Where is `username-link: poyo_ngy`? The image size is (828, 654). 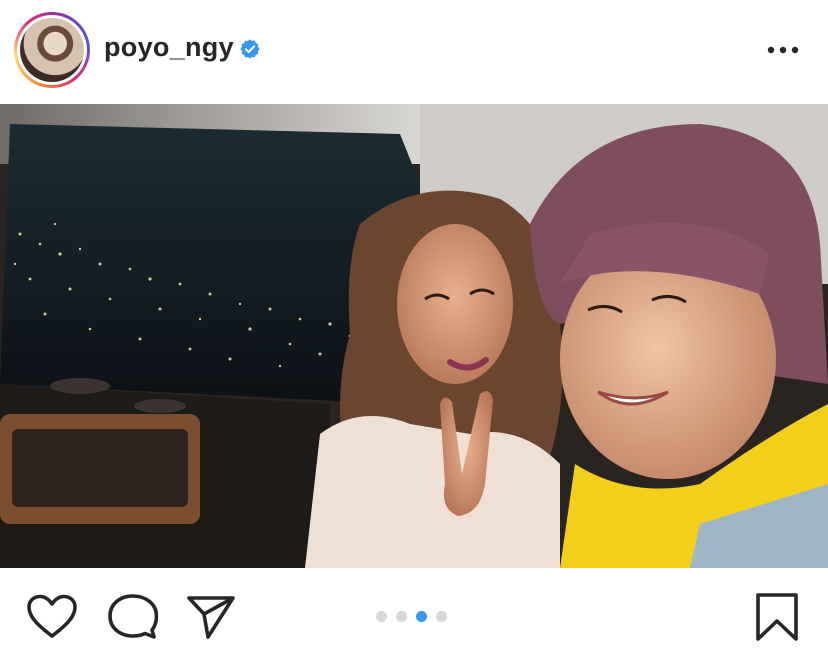 username-link: poyo_ngy is located at coordinates (169, 47).